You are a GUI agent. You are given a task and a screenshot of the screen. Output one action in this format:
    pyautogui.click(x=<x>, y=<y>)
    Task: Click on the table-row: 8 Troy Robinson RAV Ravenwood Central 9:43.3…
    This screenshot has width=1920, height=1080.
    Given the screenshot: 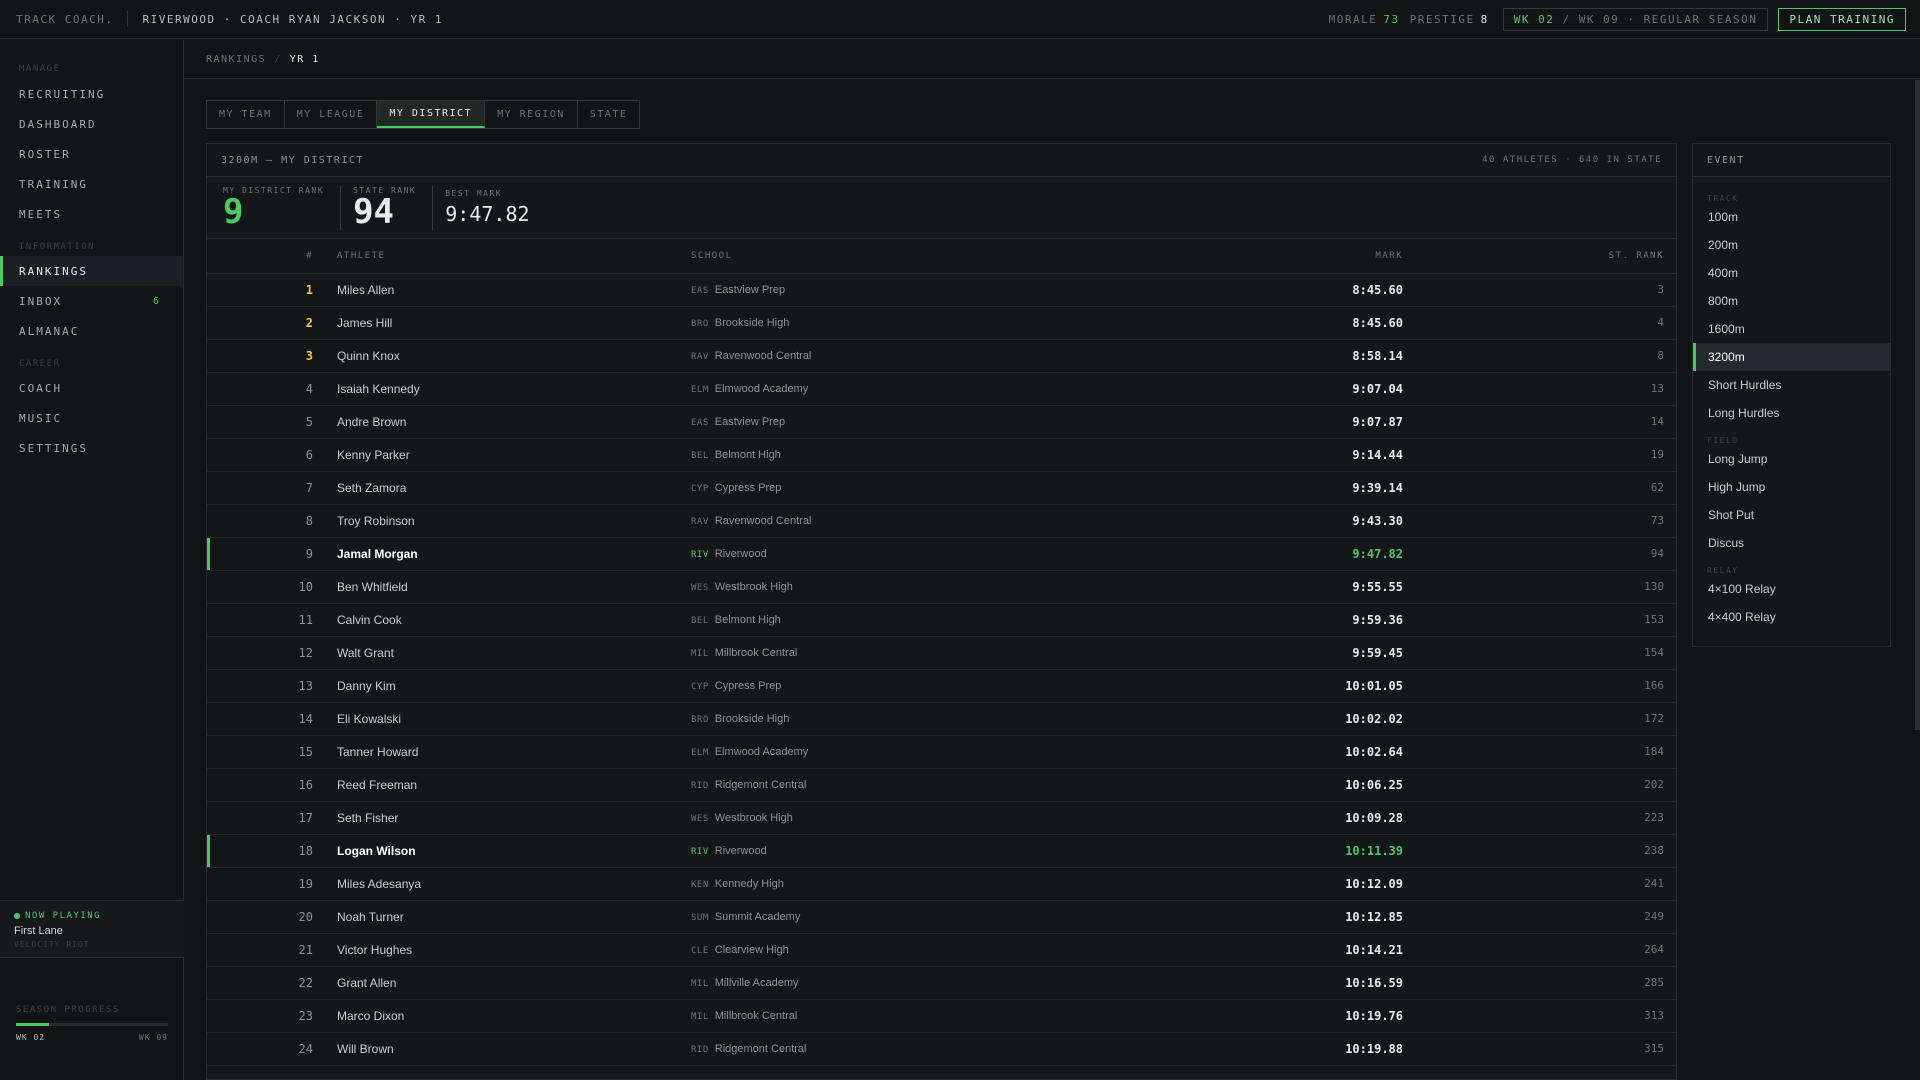 What is the action you would take?
    pyautogui.click(x=941, y=520)
    